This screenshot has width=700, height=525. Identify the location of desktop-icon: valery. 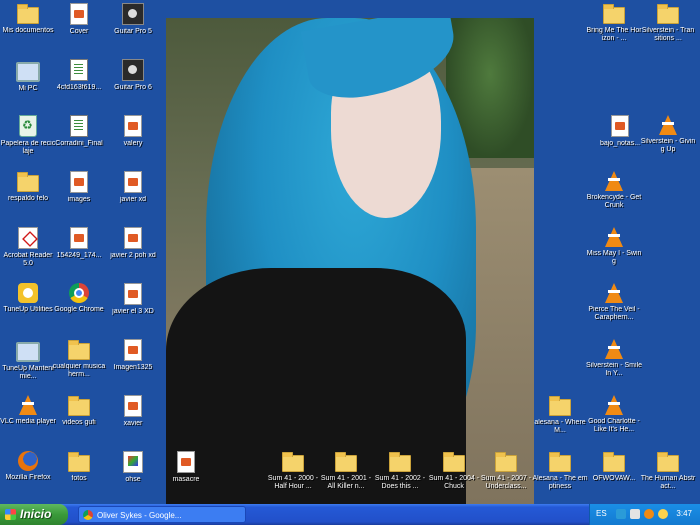
(133, 131).